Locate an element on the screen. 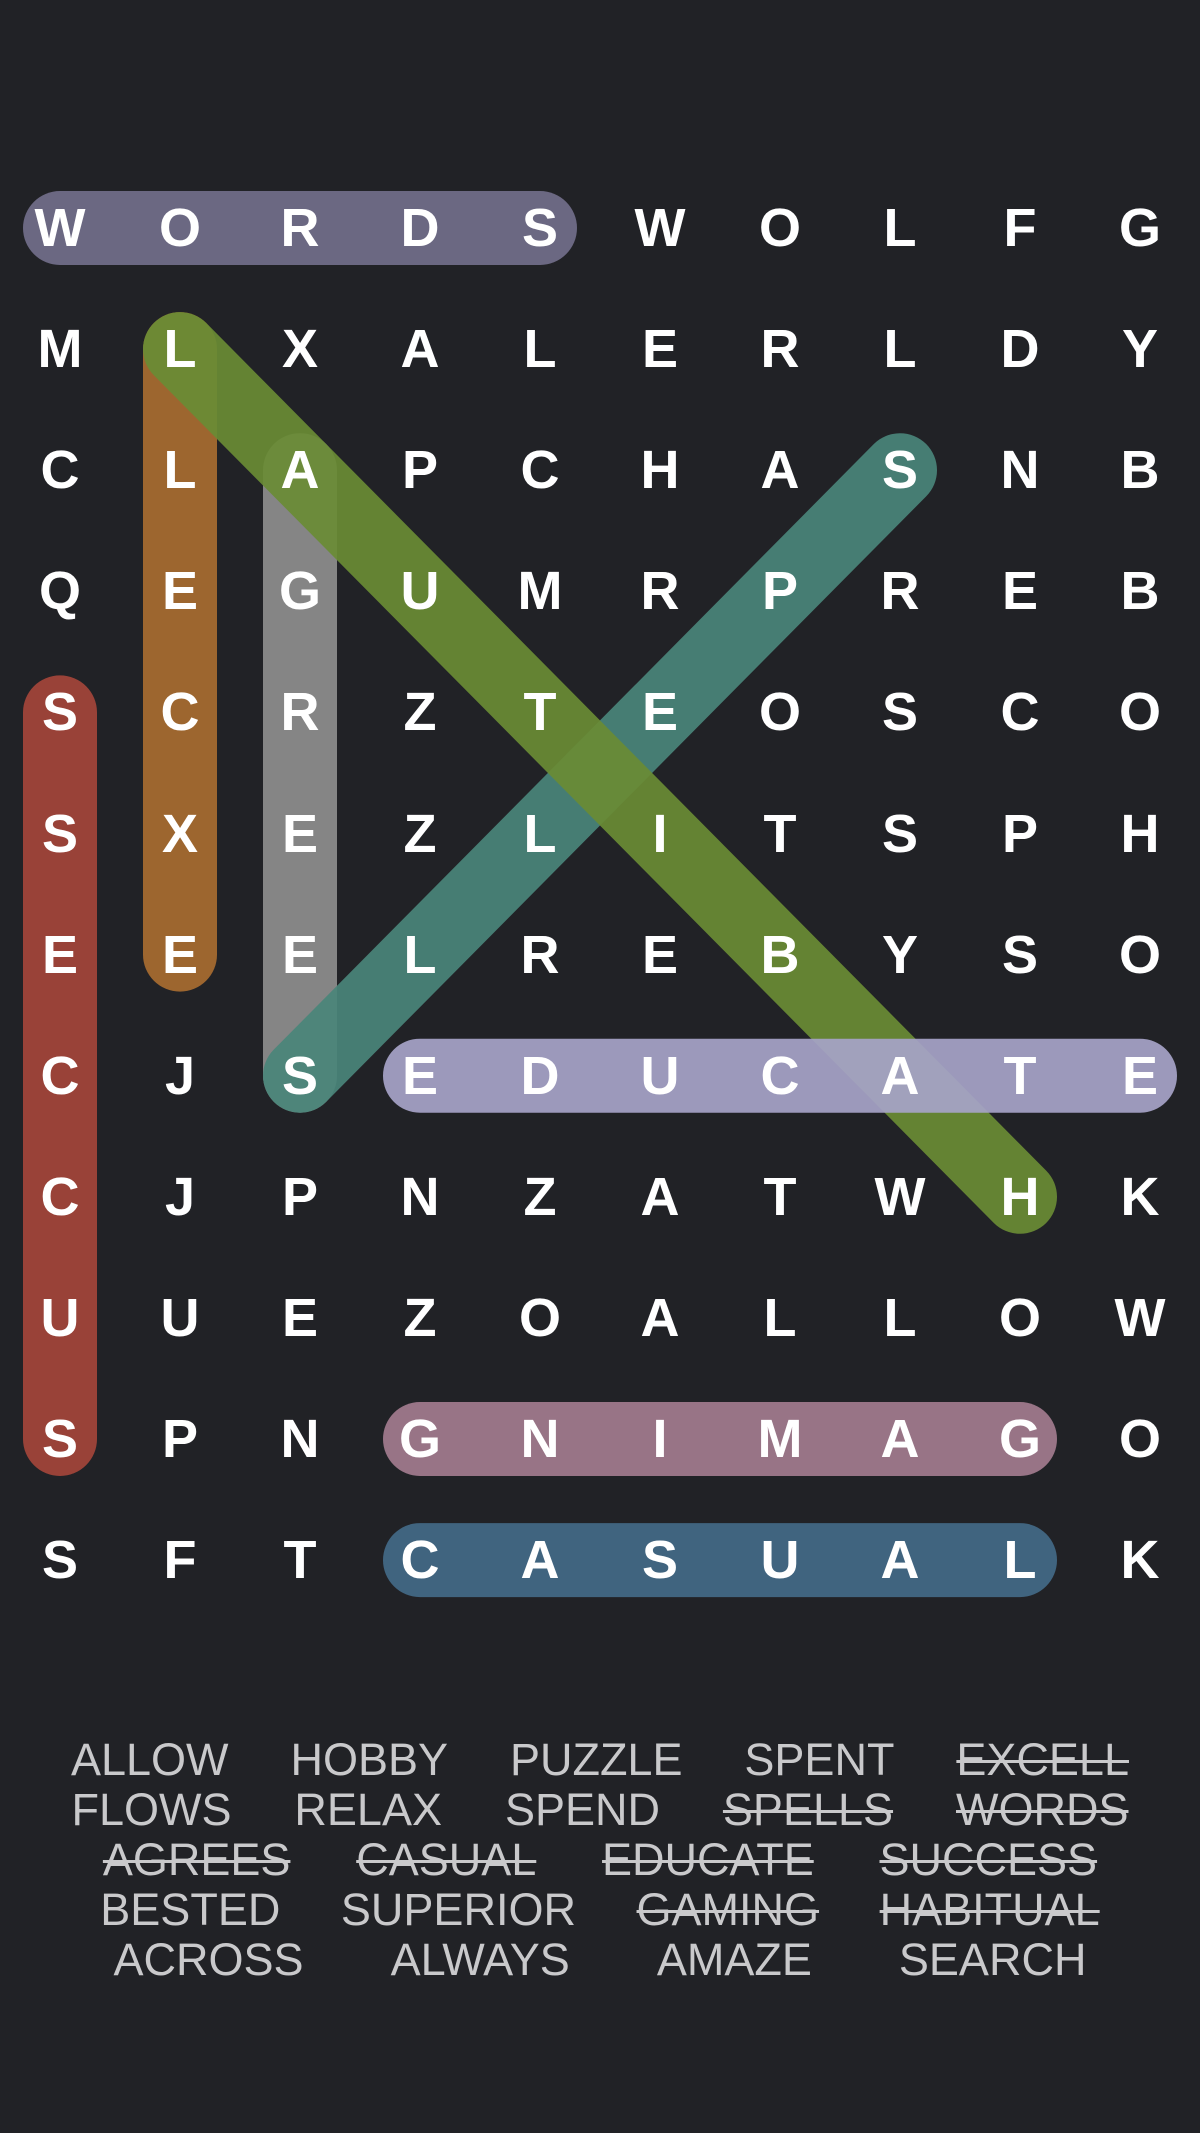 The width and height of the screenshot is (1200, 2133). grid-cell: Q is located at coordinates (60, 591).